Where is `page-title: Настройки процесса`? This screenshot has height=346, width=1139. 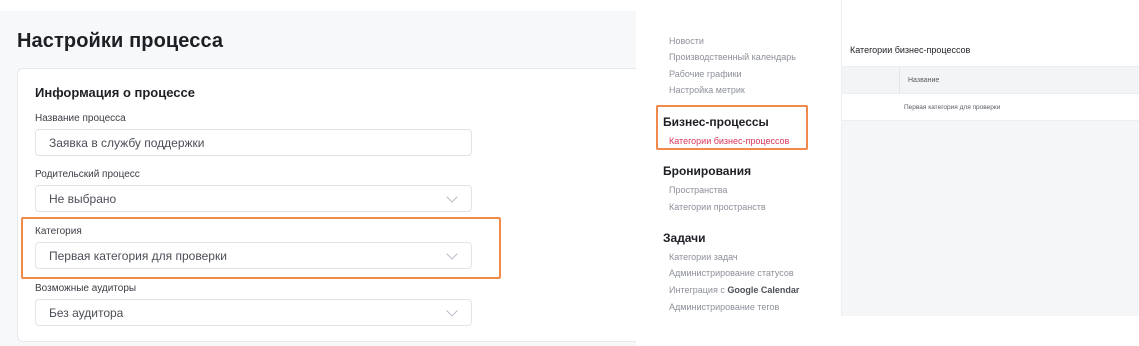 page-title: Настройки процесса is located at coordinates (120, 41).